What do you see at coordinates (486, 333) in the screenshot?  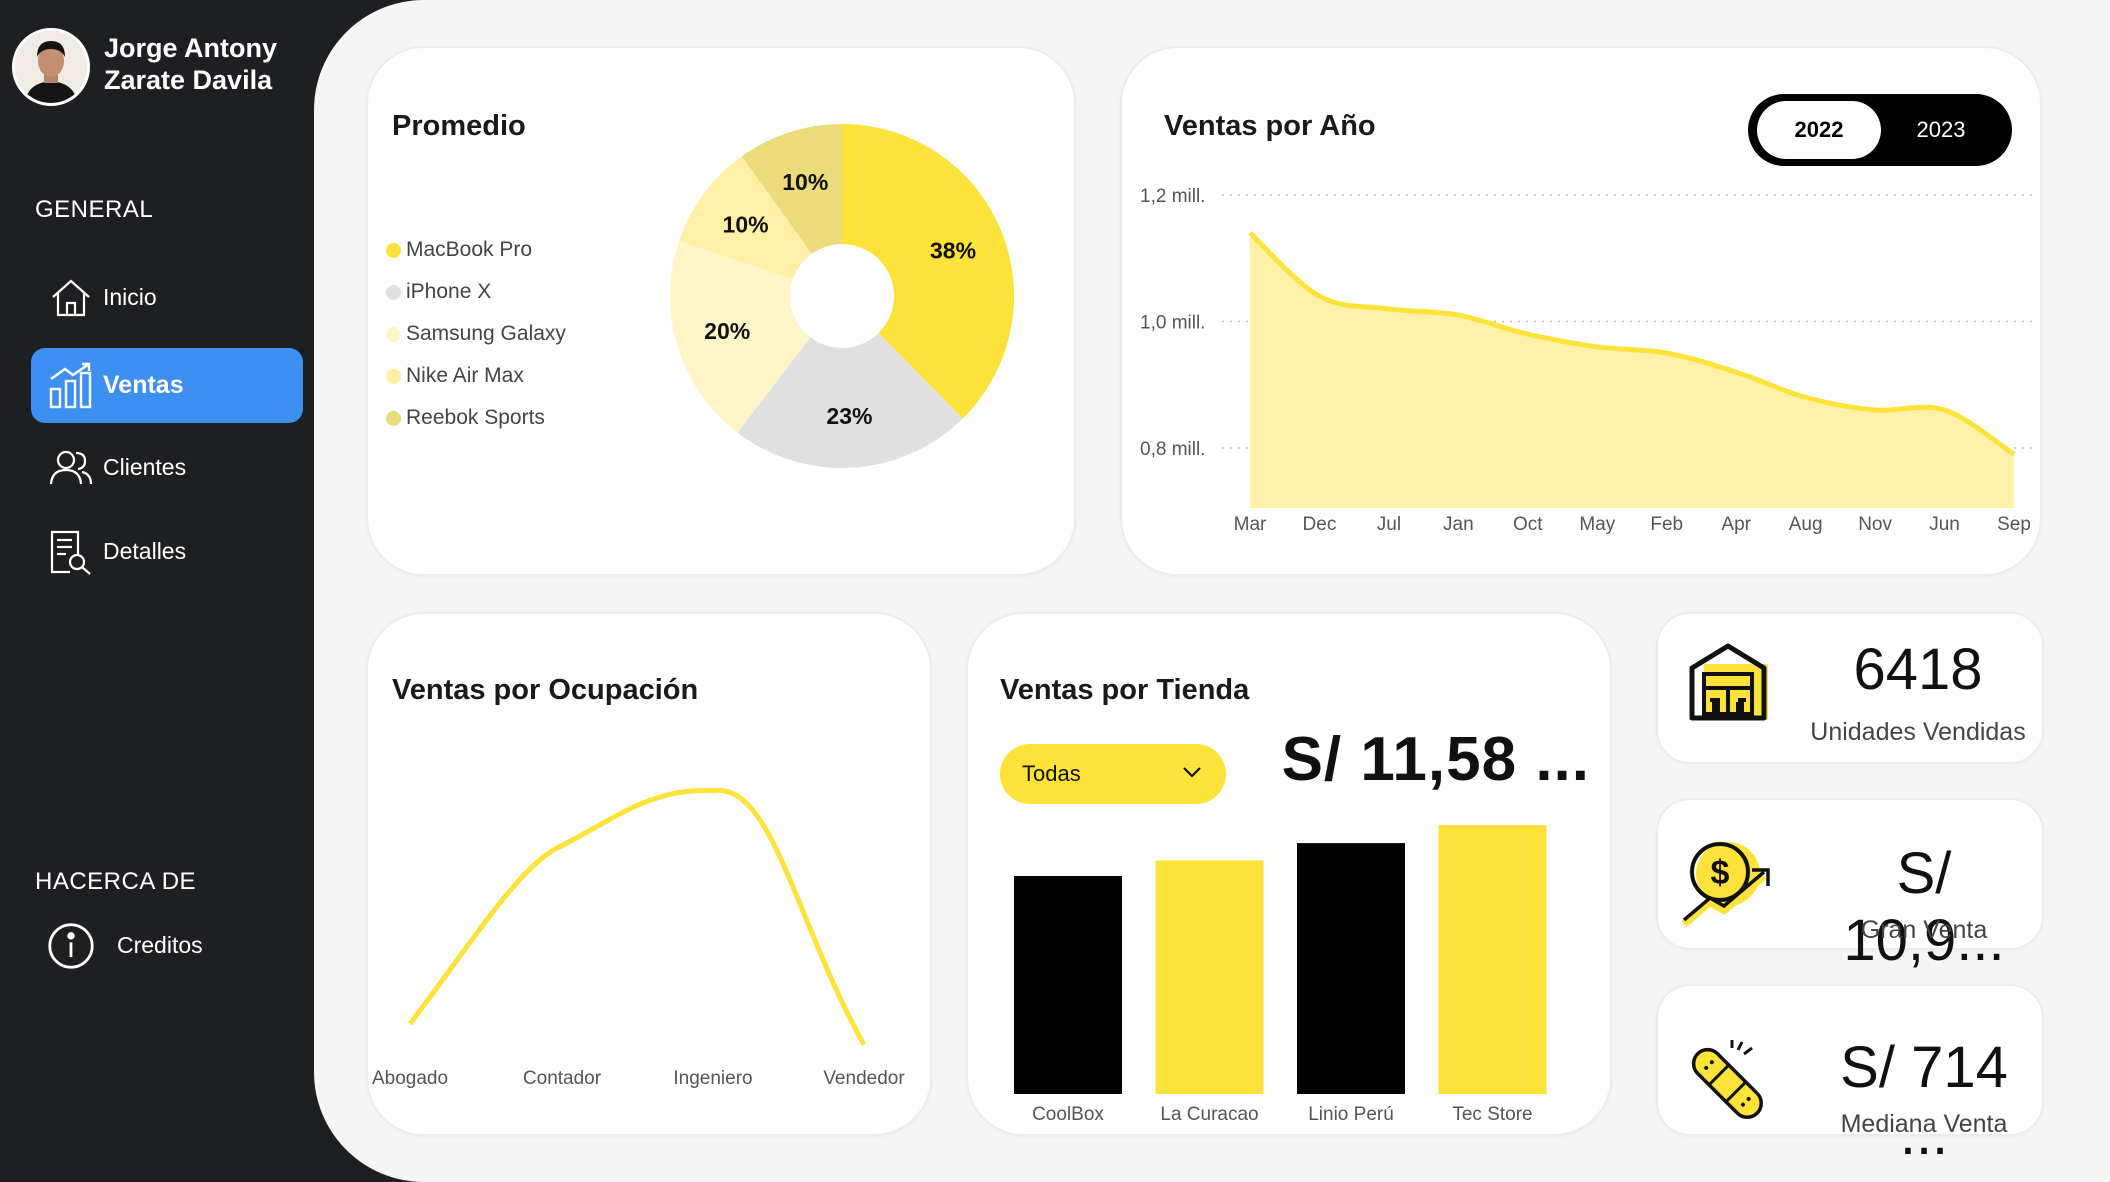 I see `legend-label: Samsung Galaxy` at bounding box center [486, 333].